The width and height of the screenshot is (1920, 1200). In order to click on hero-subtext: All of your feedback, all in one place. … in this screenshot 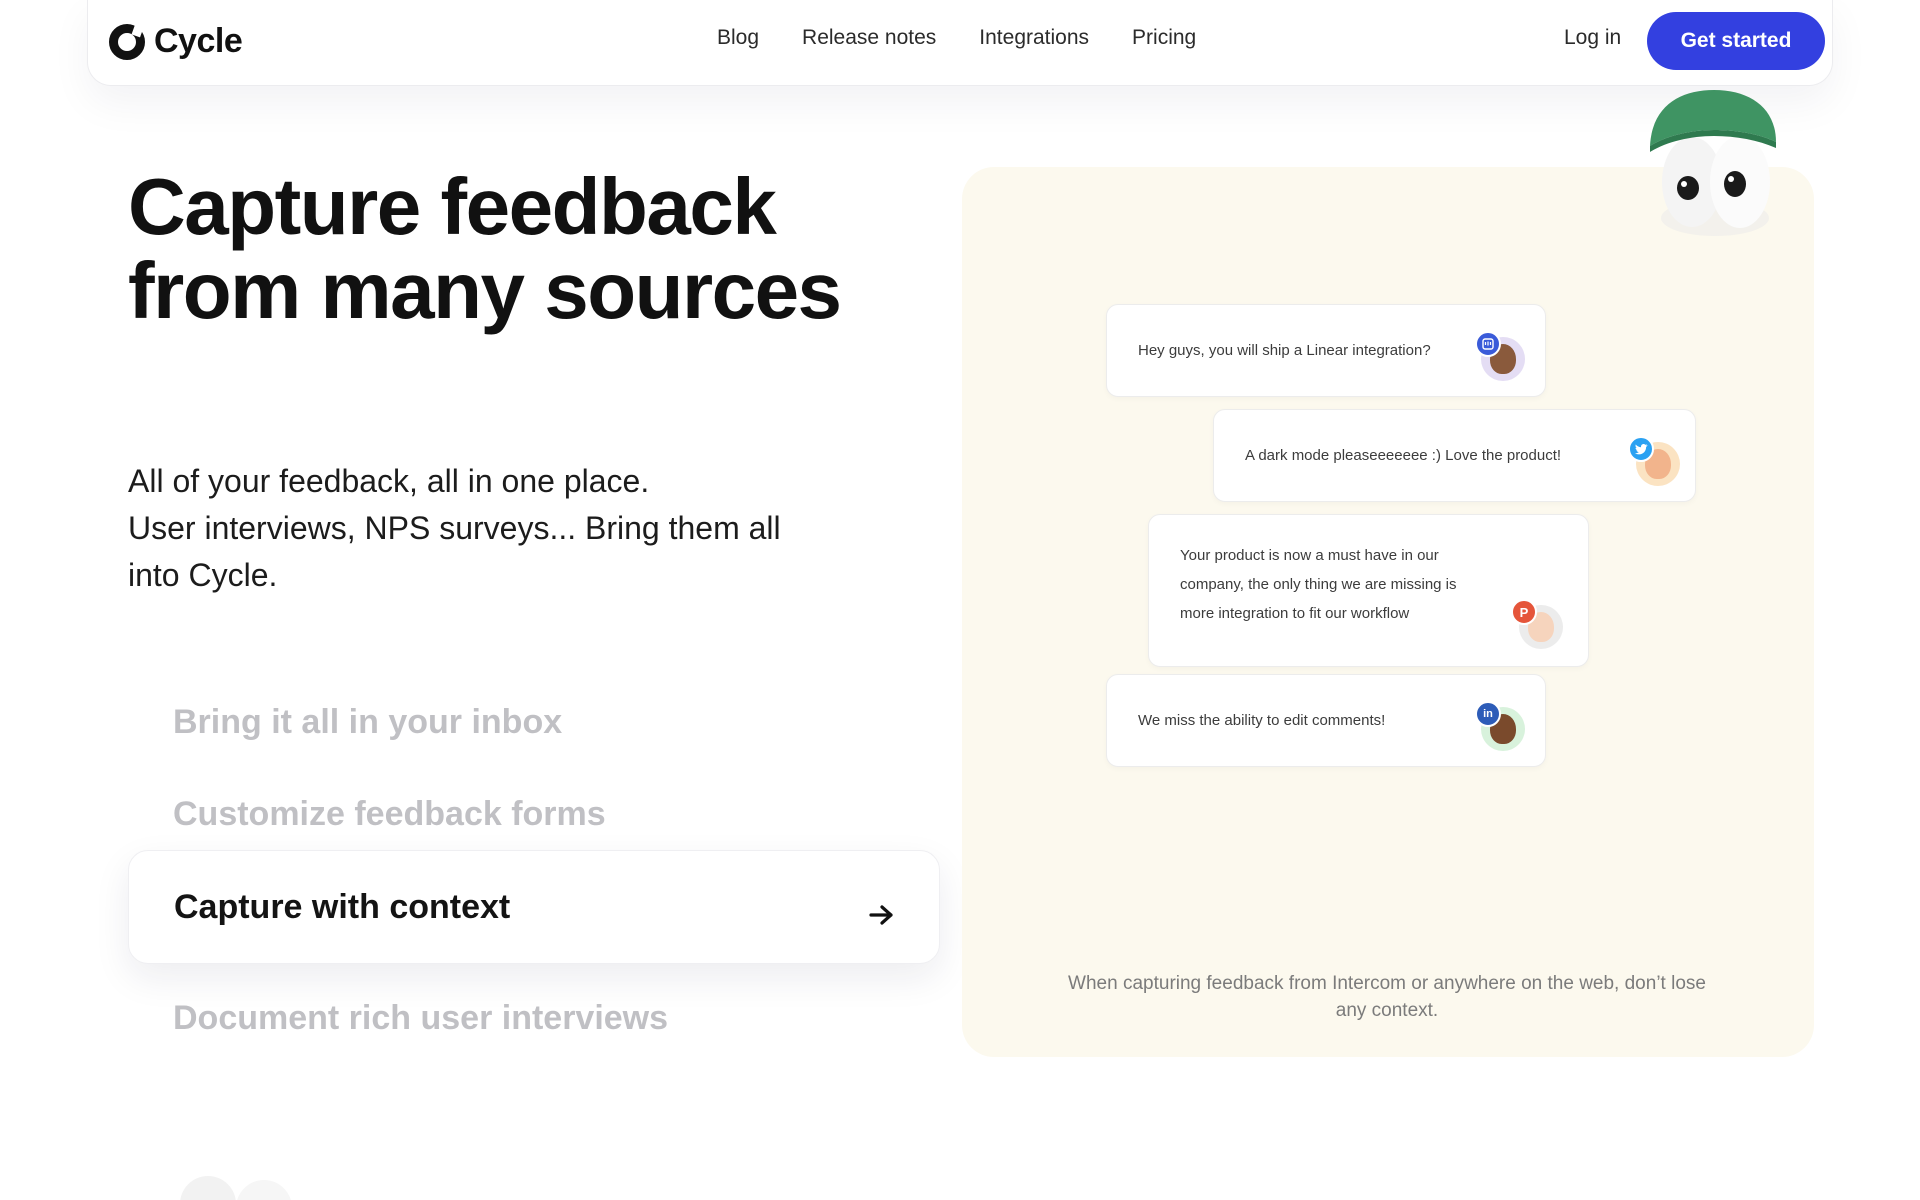, I will do `click(498, 528)`.